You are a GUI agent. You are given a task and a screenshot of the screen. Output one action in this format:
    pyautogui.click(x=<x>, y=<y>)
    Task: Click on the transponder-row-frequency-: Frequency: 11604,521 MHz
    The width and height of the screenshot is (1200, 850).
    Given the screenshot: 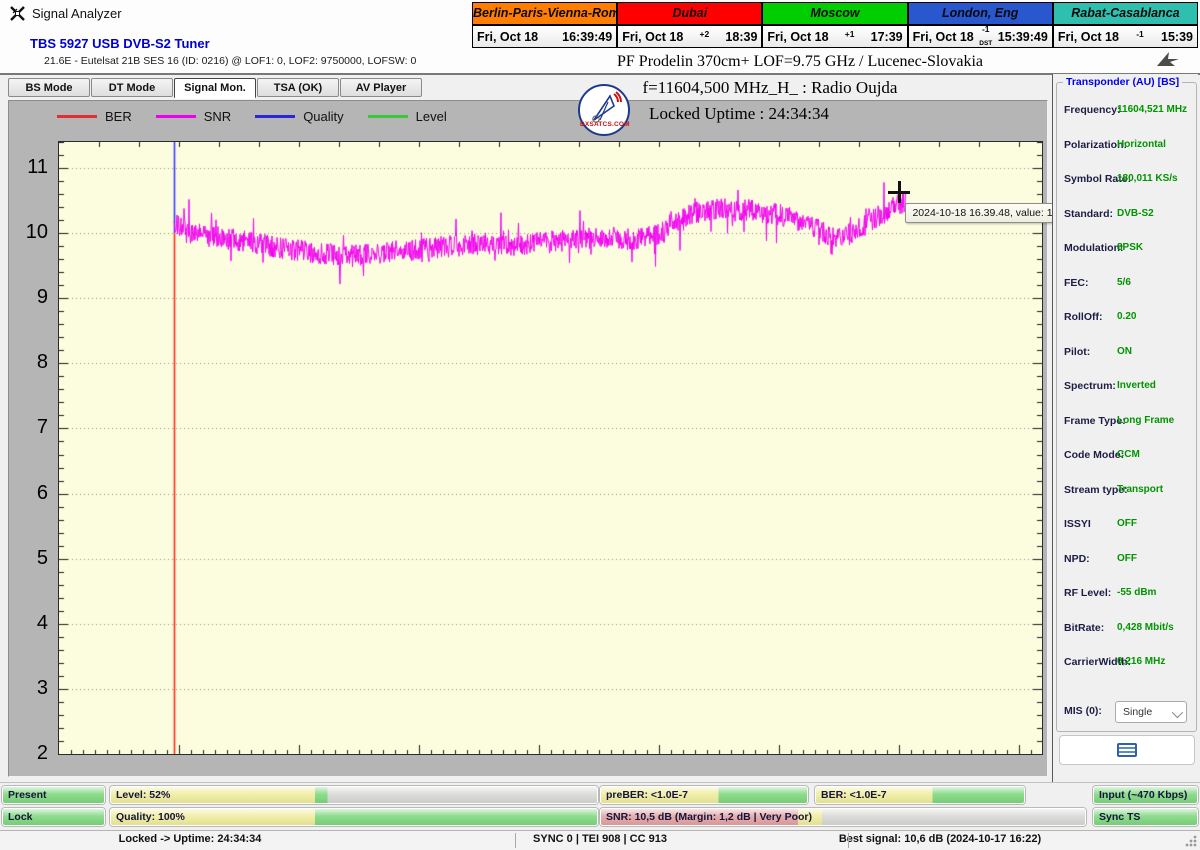 What is the action you would take?
    pyautogui.click(x=1126, y=114)
    